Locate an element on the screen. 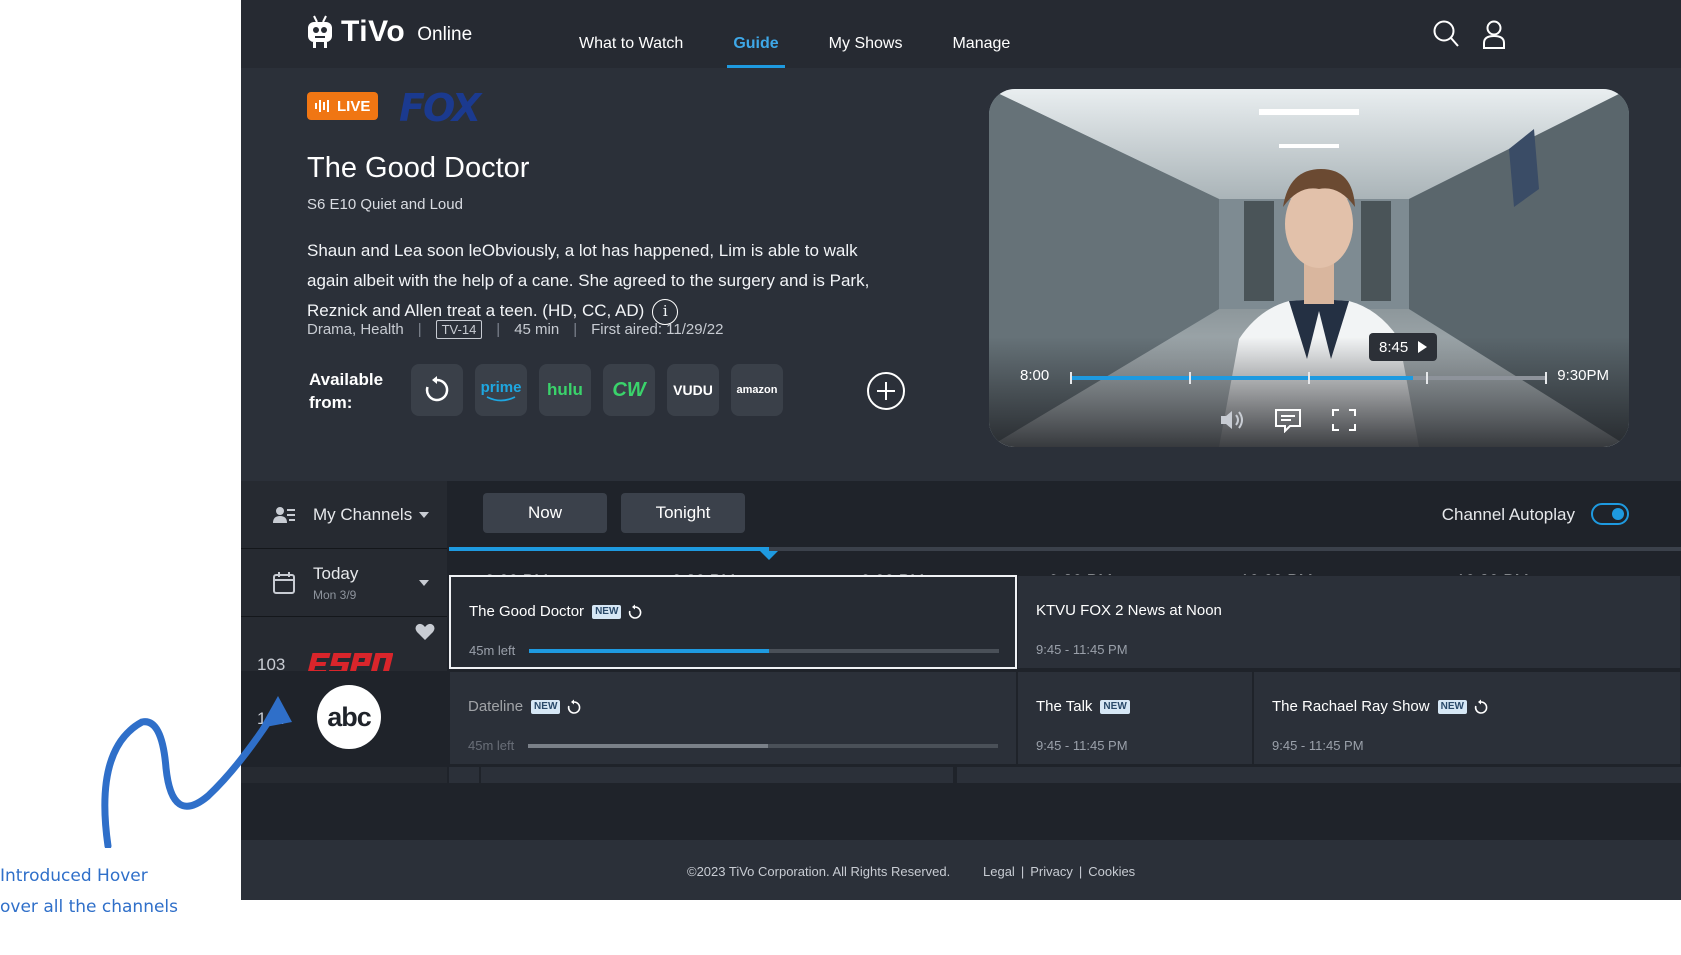 The height and width of the screenshot is (955, 1681). heart-icon is located at coordinates (425, 632).